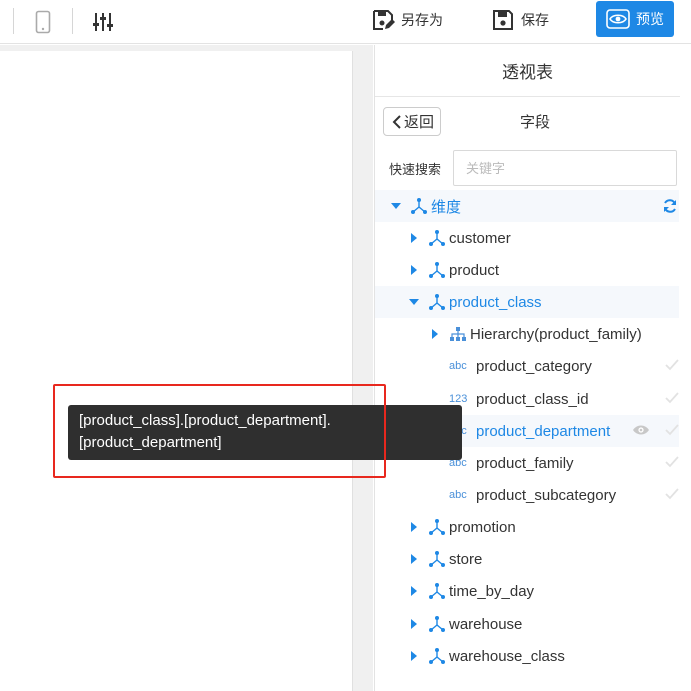 The image size is (691, 691). Describe the element at coordinates (556, 334) in the screenshot. I see `hierarchy-label: Hierarchy(product_family)` at that location.